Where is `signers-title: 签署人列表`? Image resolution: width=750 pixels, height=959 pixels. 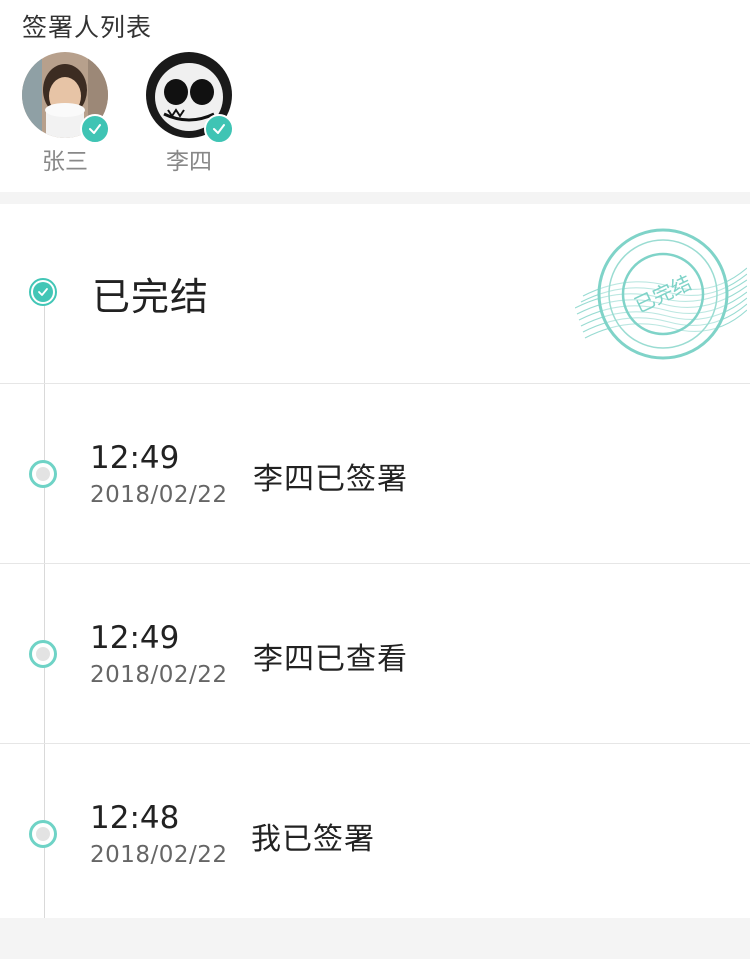
signers-title: 签署人列表 is located at coordinates (87, 27).